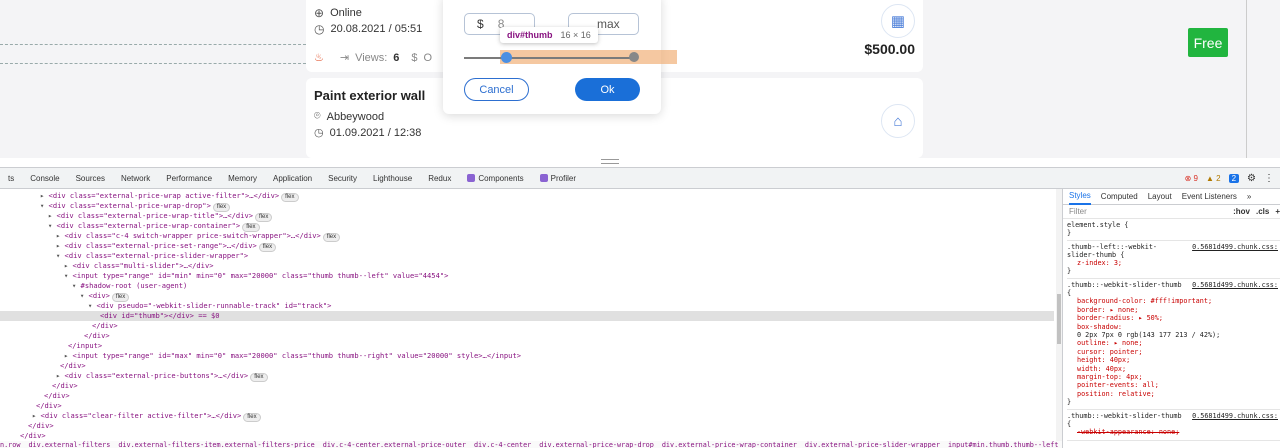 This screenshot has width=1280, height=448. Describe the element at coordinates (369, 95) in the screenshot. I see `task-title: Paint exterior wall` at that location.